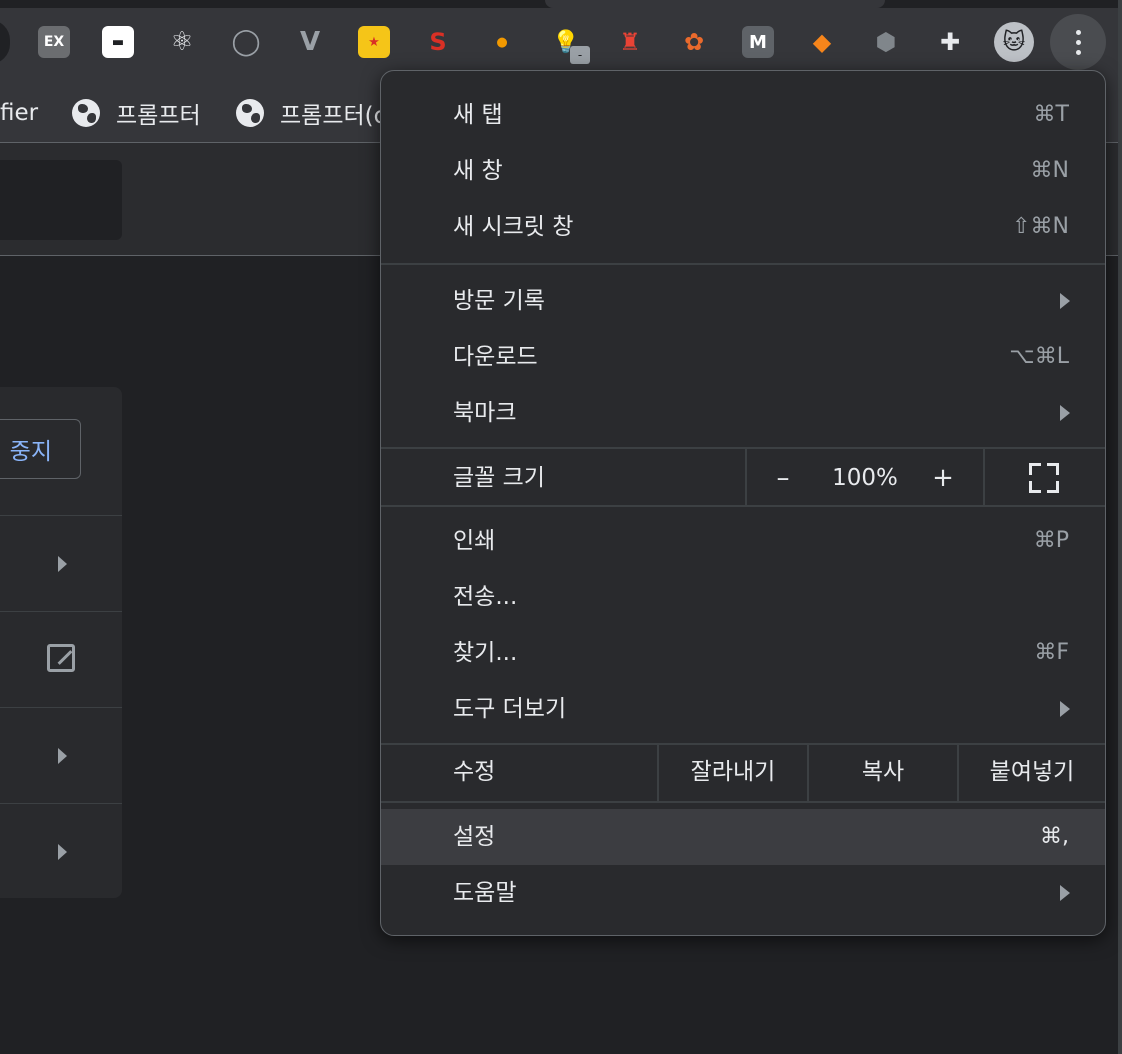 Image resolution: width=1122 pixels, height=1054 pixels. What do you see at coordinates (485, 413) in the screenshot?
I see `menu-item-label: 북마크` at bounding box center [485, 413].